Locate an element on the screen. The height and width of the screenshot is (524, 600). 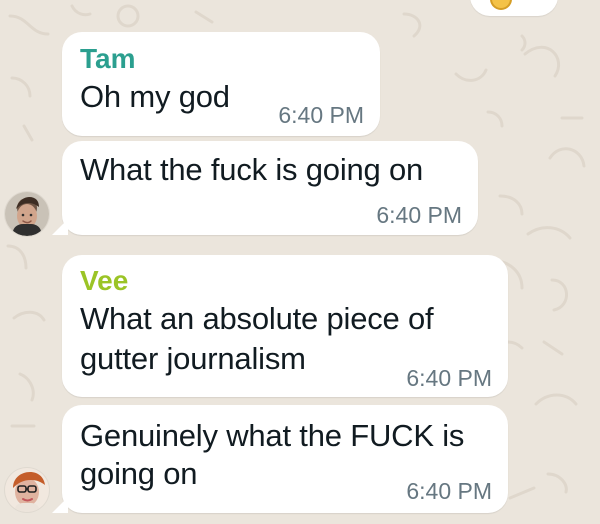
sender-name: Vee is located at coordinates (104, 280).